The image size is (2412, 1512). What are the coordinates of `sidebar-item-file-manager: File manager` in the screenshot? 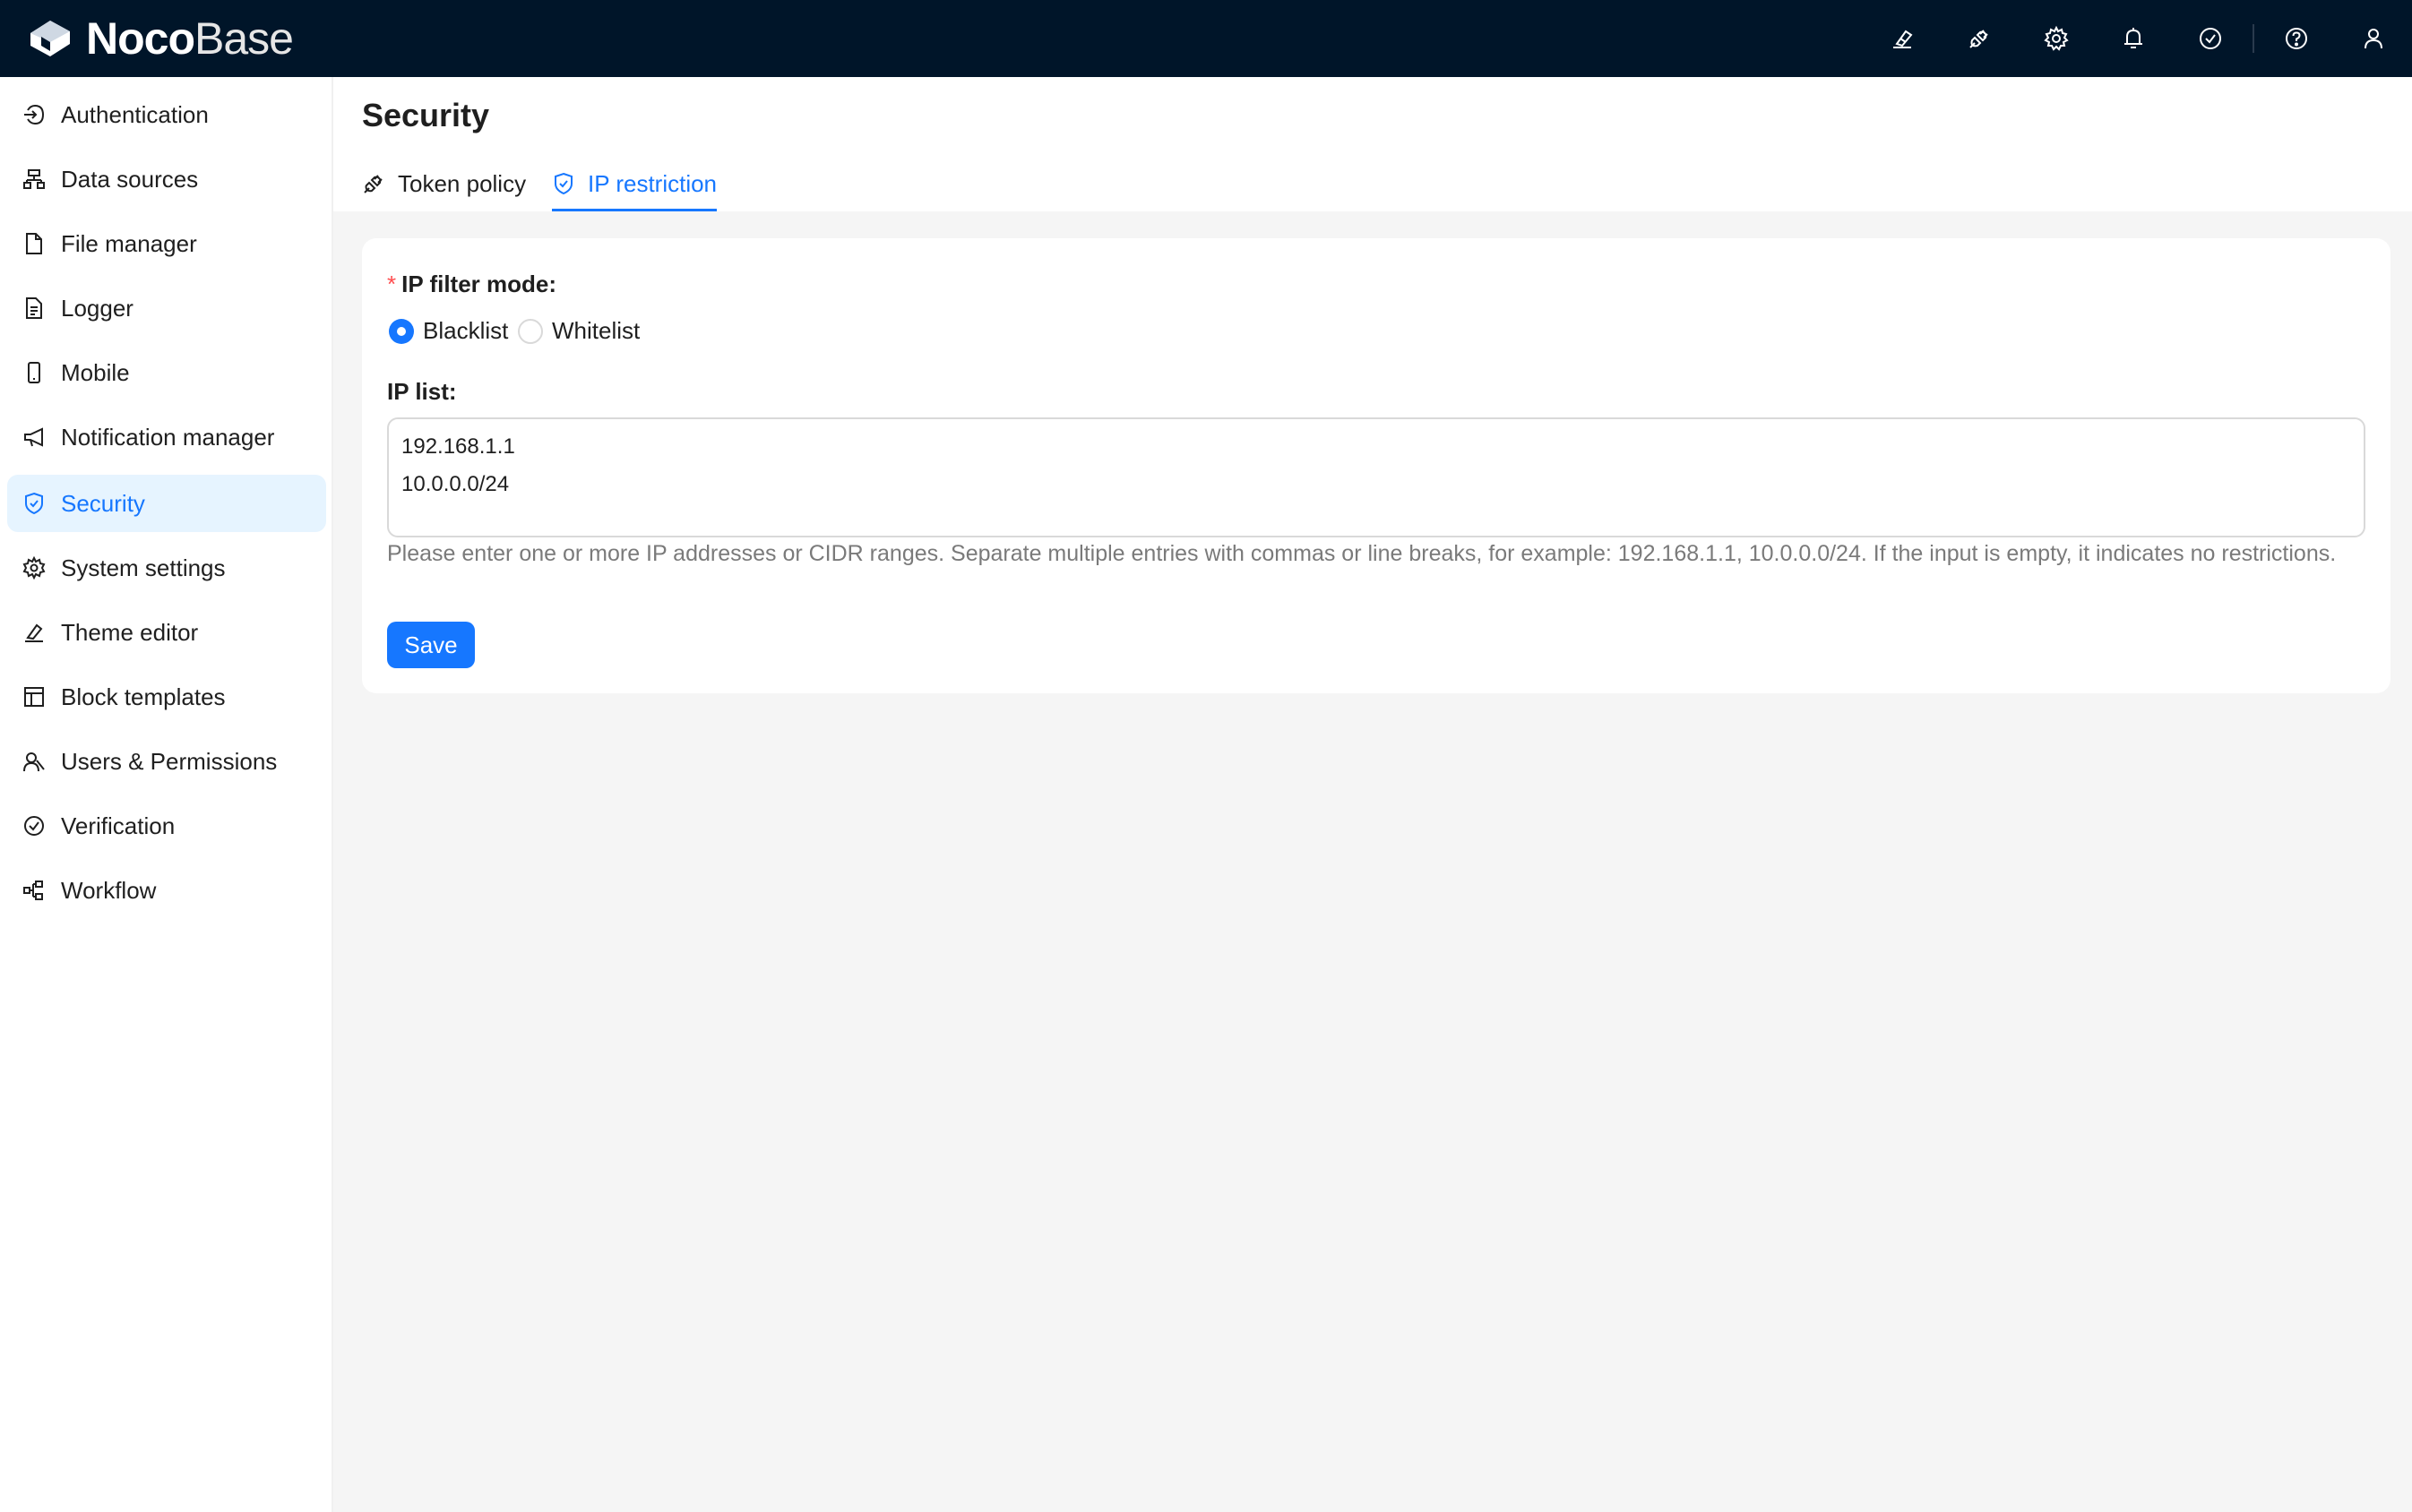 It's located at (166, 243).